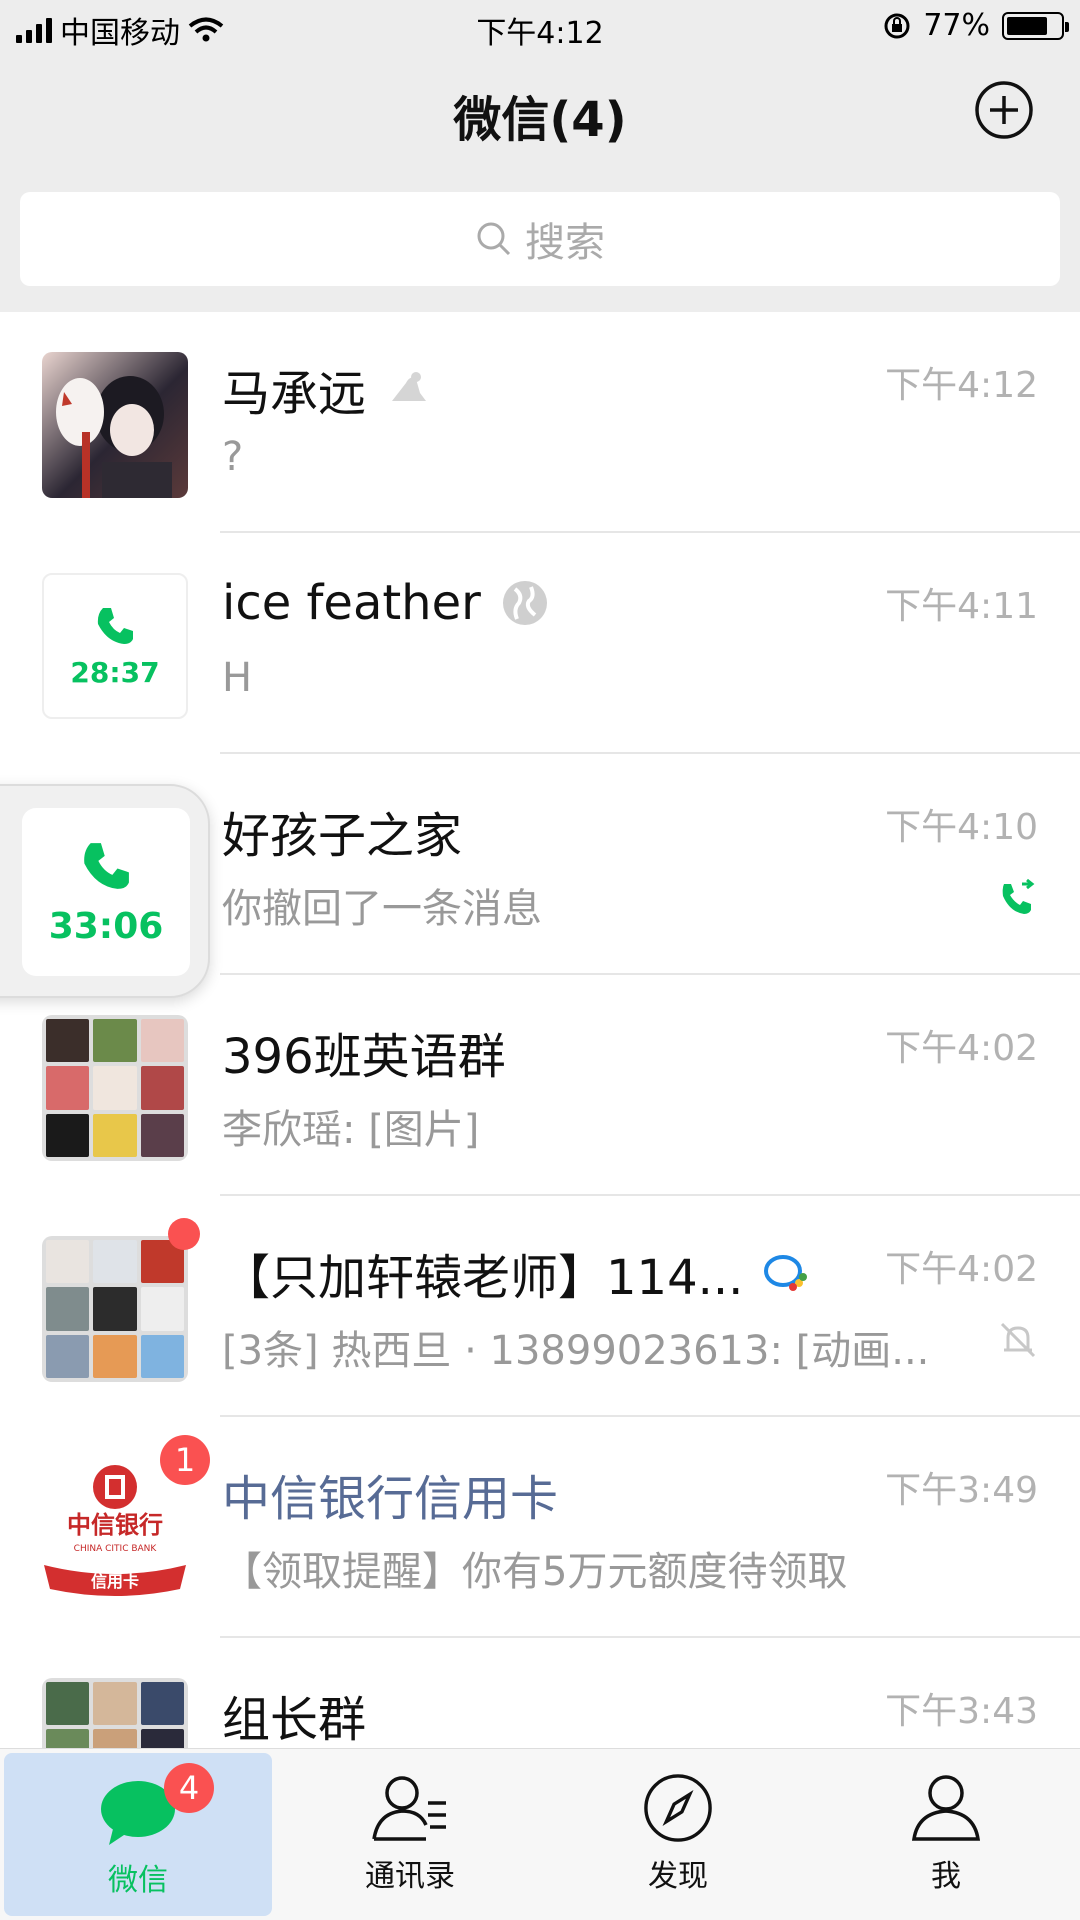 The width and height of the screenshot is (1080, 1920). Describe the element at coordinates (382, 909) in the screenshot. I see `chat-preview: 你撤回了一条消息` at that location.